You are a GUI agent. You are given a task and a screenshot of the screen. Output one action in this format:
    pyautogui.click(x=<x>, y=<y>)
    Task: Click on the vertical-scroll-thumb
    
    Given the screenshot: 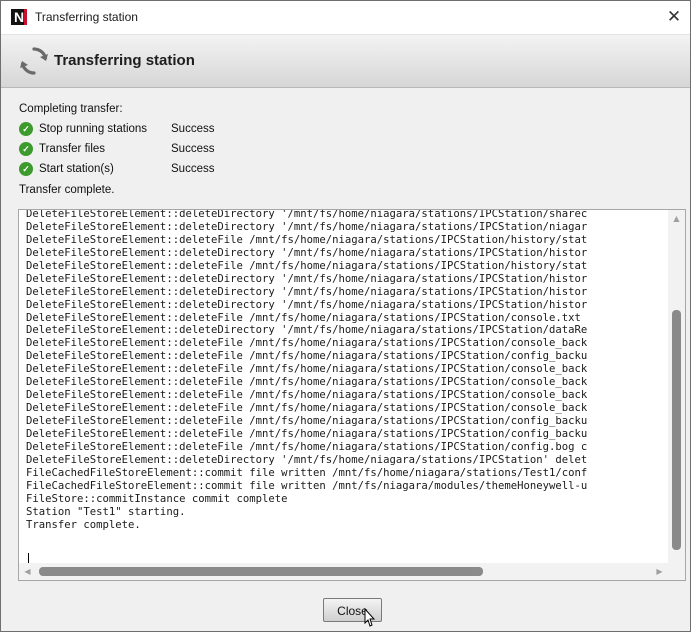 What is the action you would take?
    pyautogui.click(x=676, y=430)
    